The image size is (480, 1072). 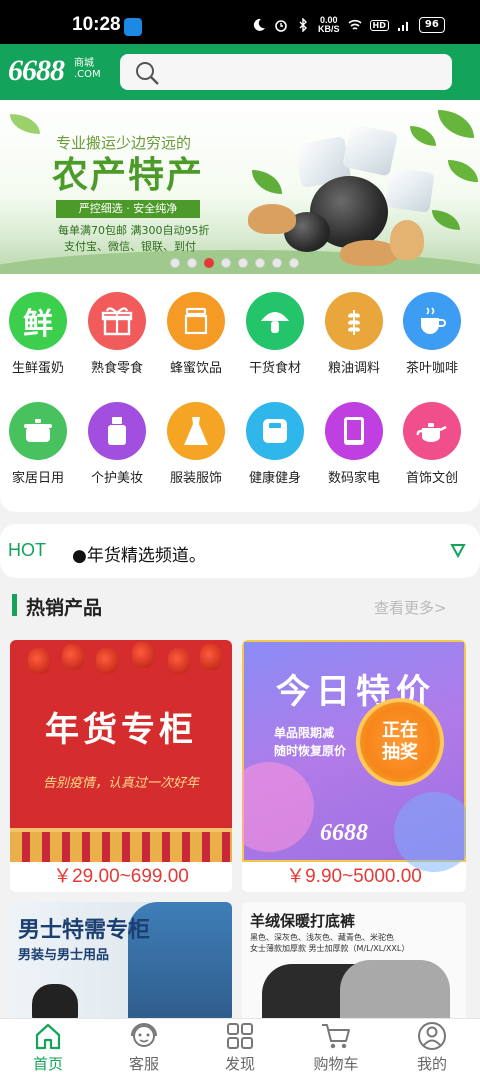 I want to click on hot-tag: HOT, so click(x=27, y=550).